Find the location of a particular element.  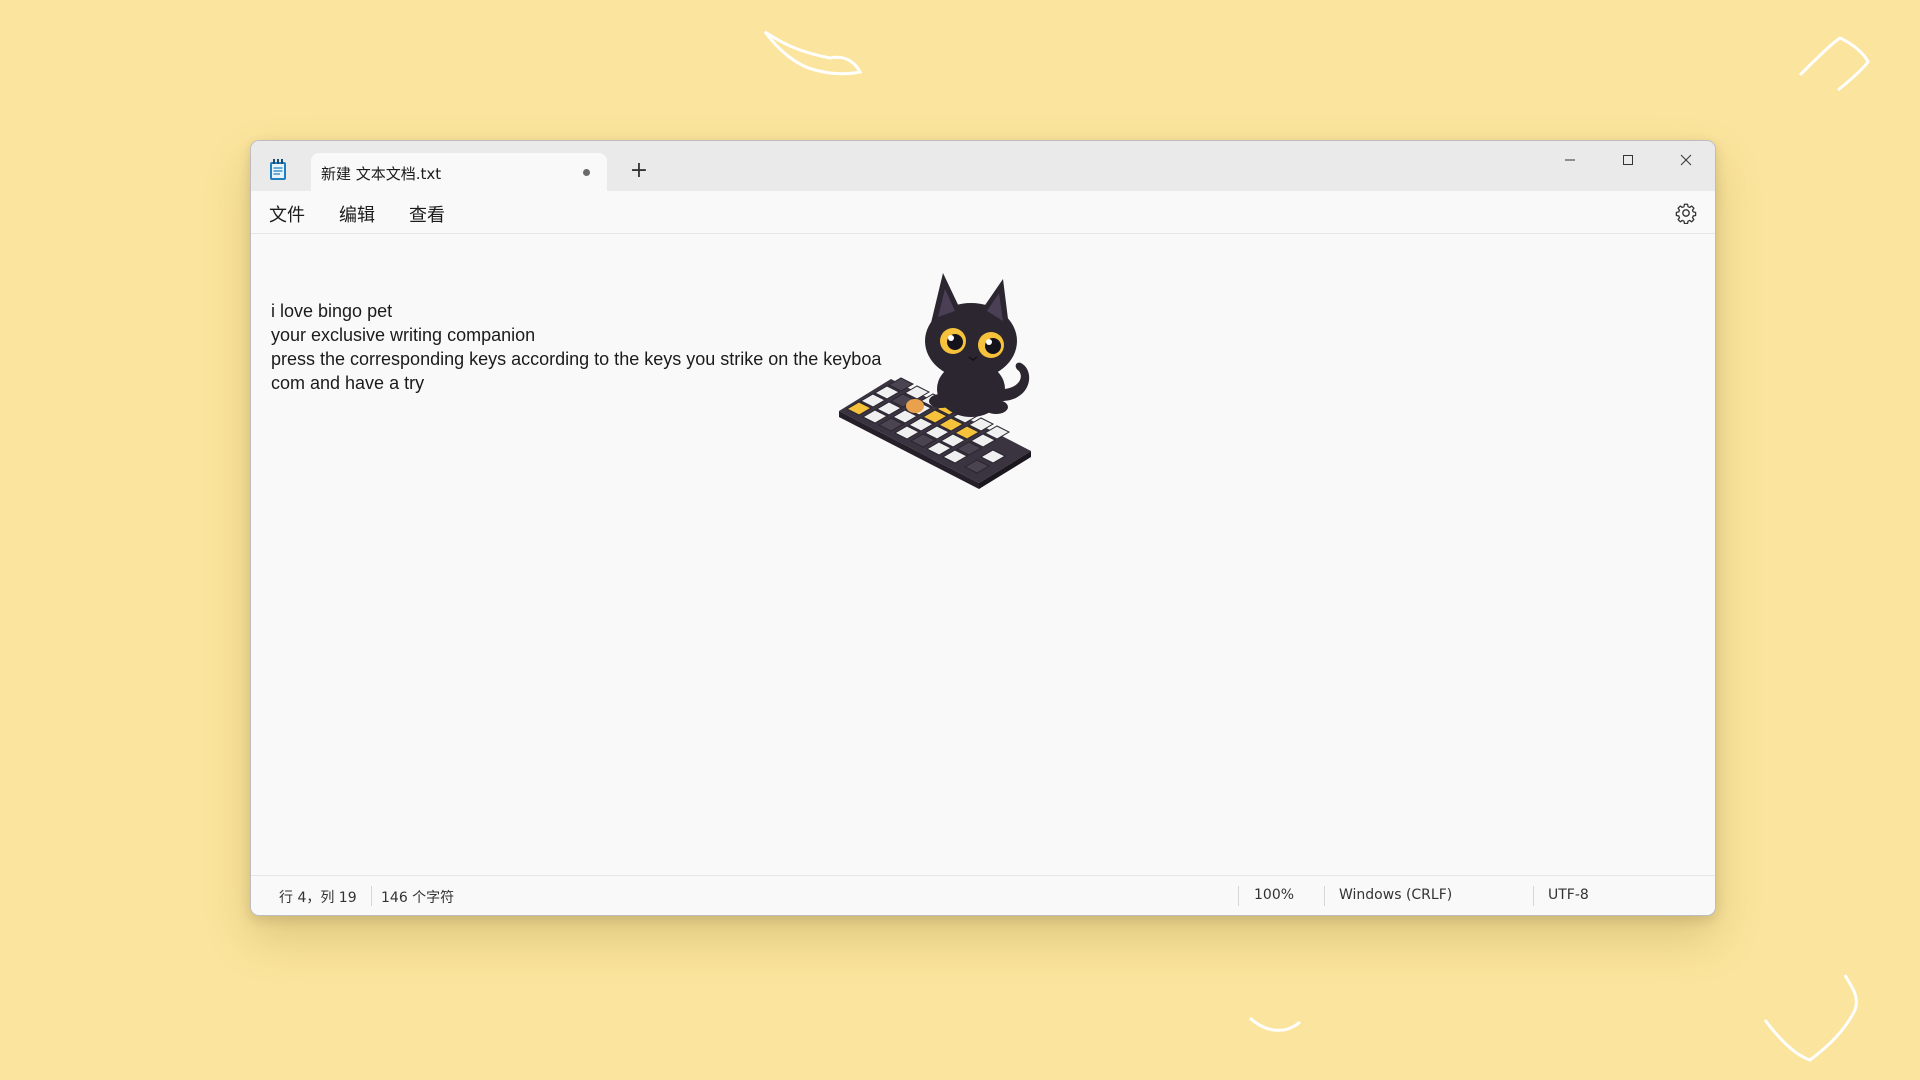

gear-icon is located at coordinates (1686, 213).